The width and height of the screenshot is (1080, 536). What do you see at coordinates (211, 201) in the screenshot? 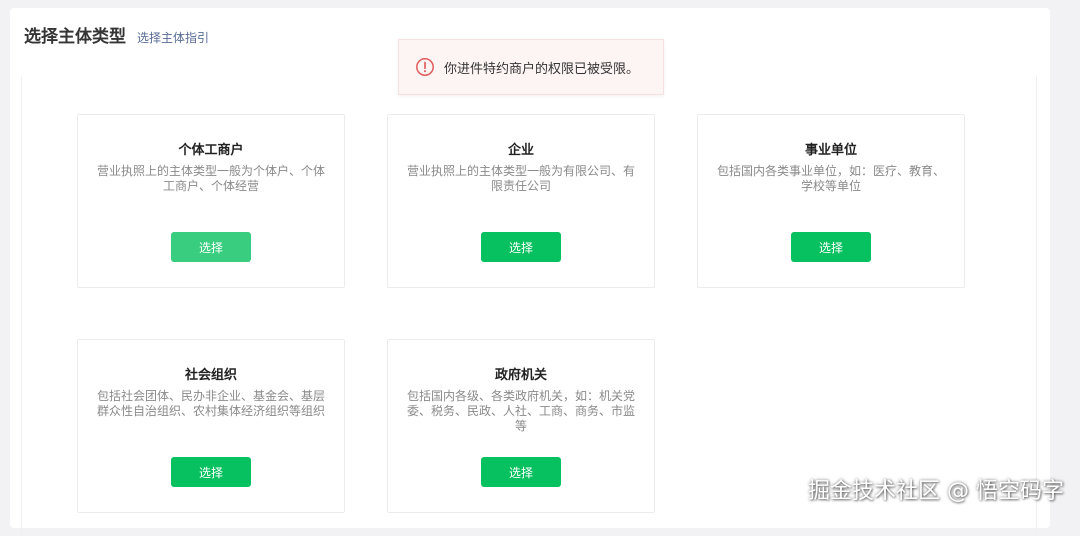
I see `card-individual-business: 个体工商户 营业执照上的主体类型一般为个体户、个体工商户、个体经营 选择` at bounding box center [211, 201].